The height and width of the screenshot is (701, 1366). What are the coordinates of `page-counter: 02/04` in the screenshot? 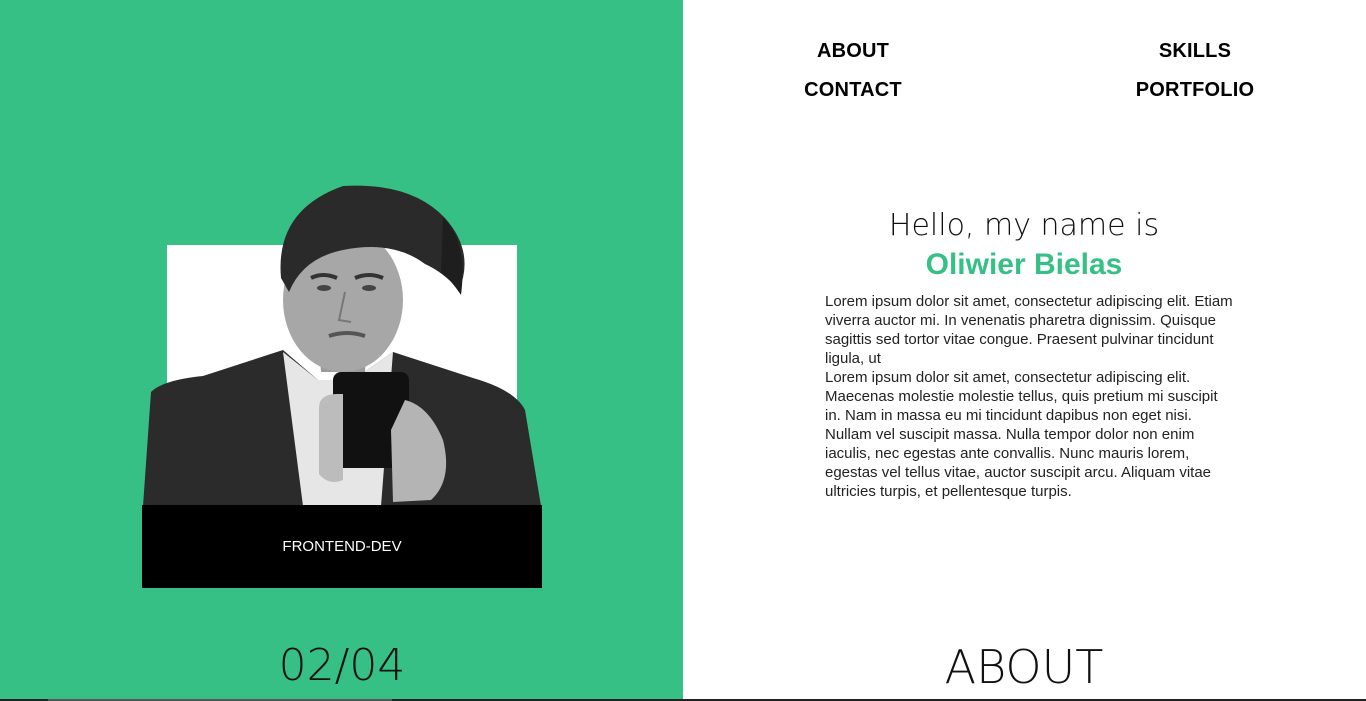 It's located at (342, 665).